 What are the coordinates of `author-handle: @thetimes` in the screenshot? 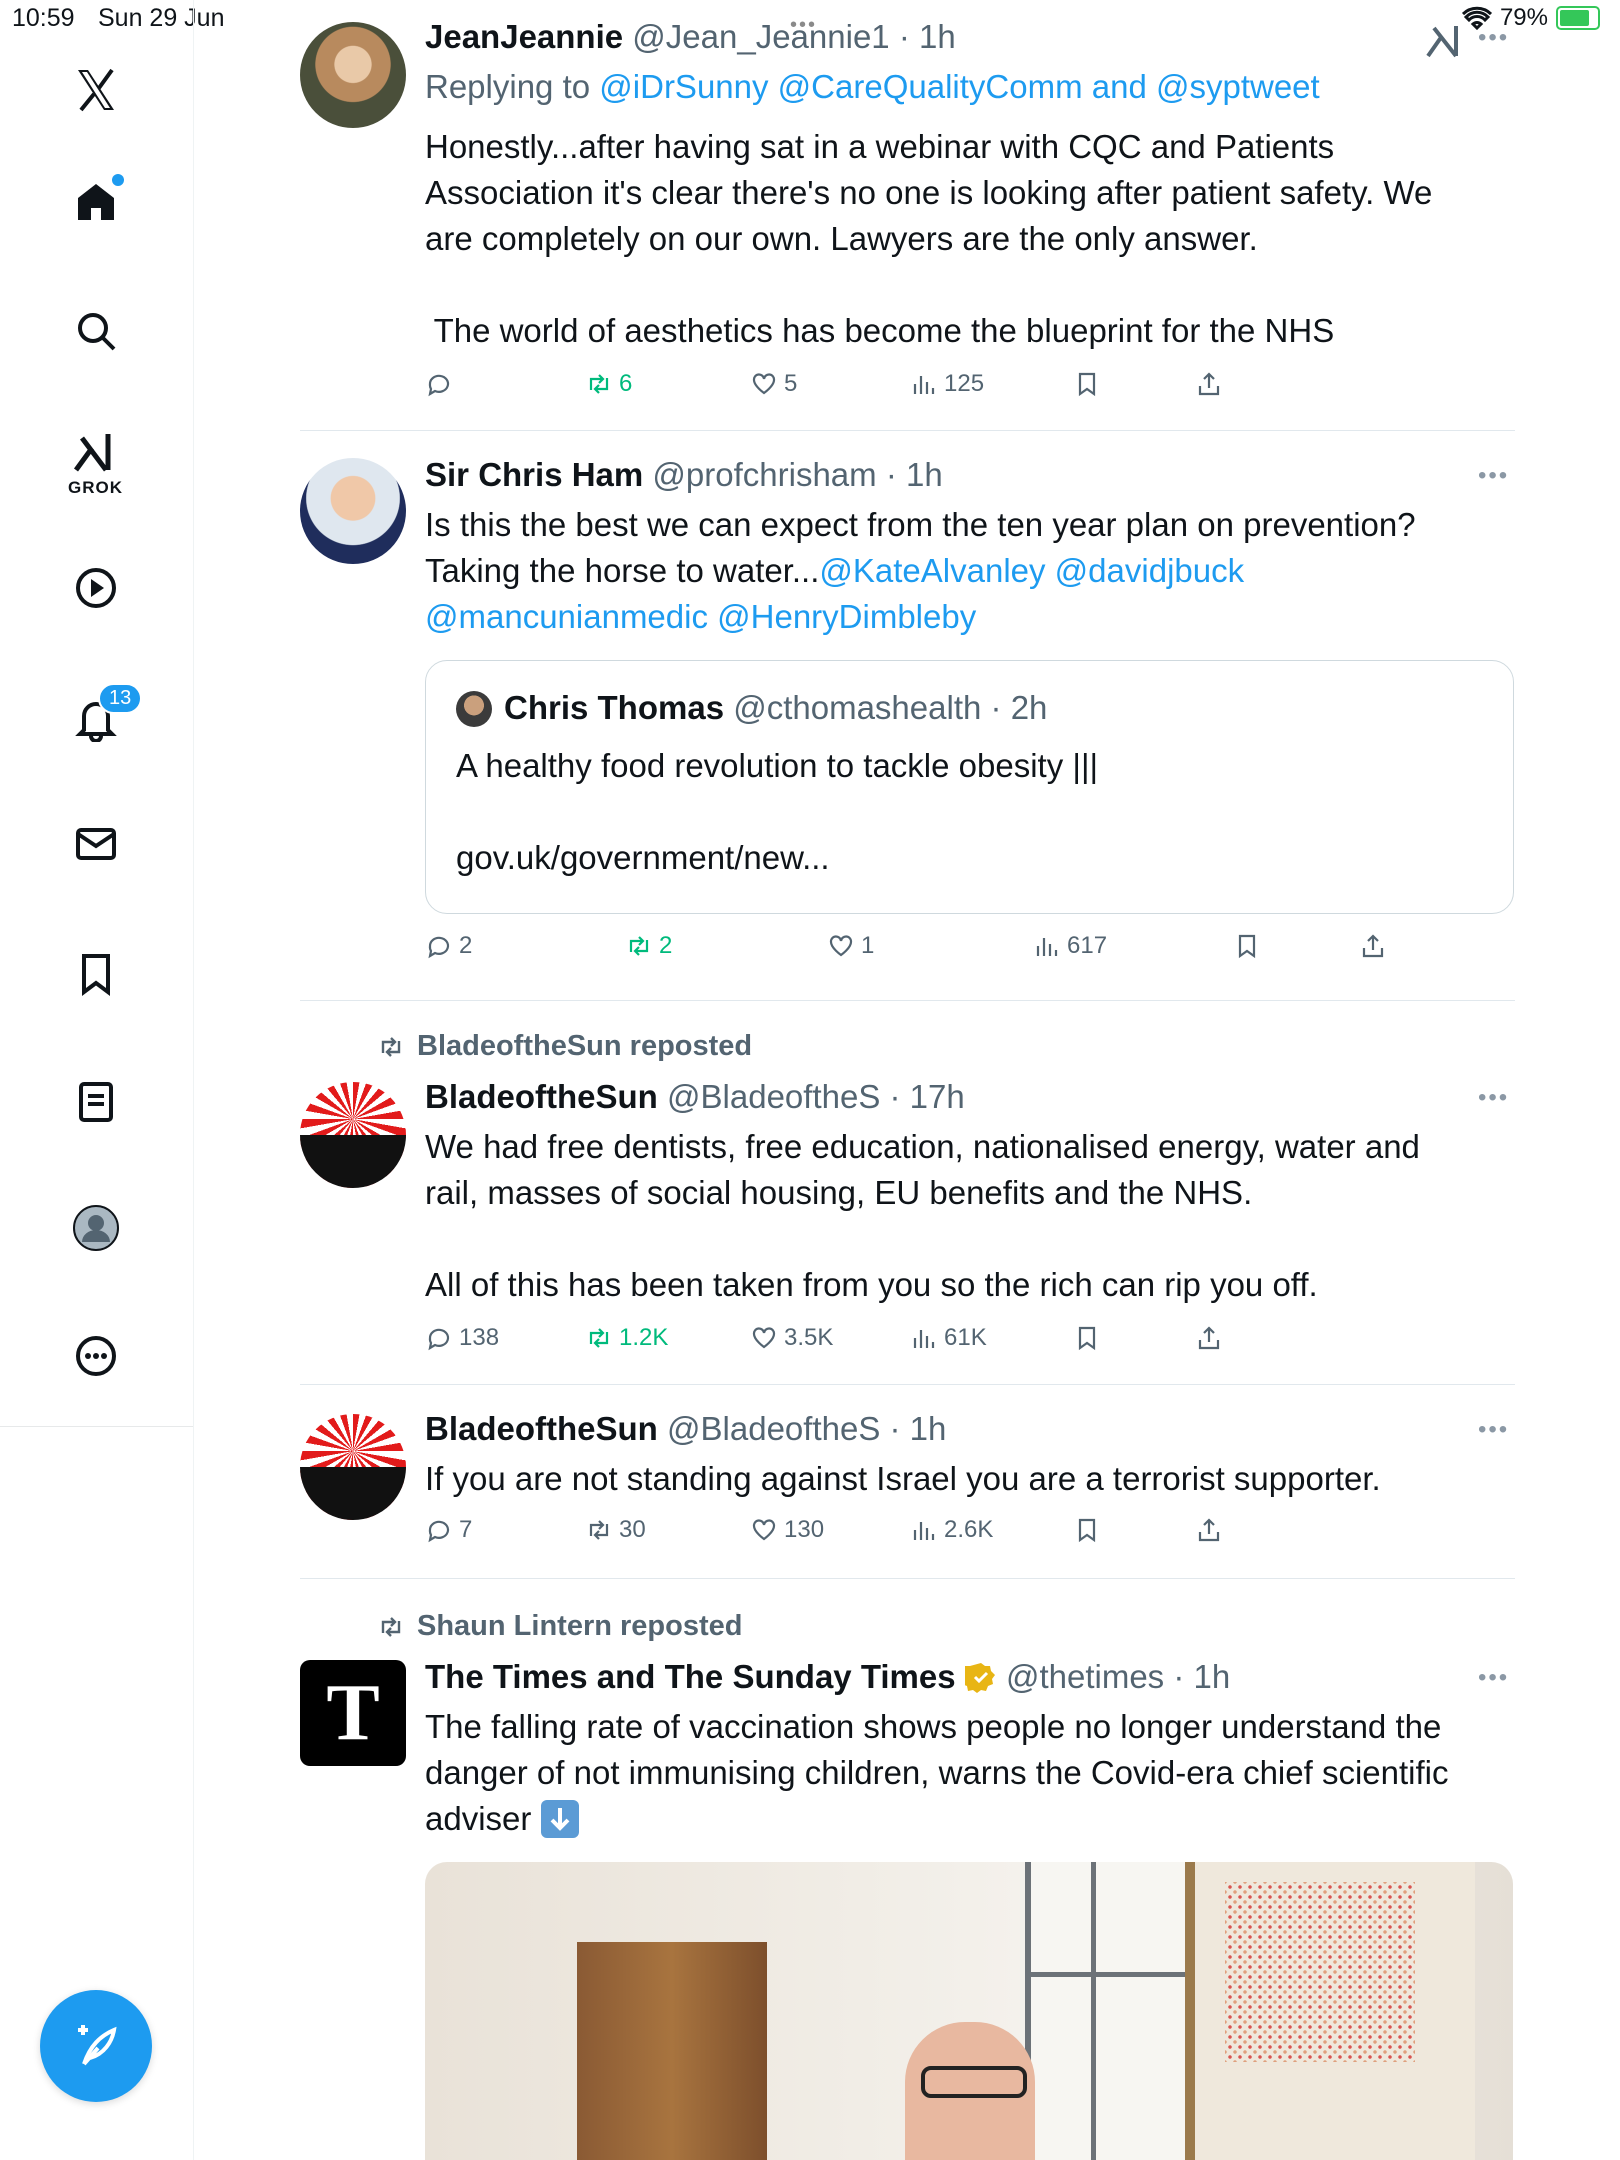 It's located at (1085, 1676).